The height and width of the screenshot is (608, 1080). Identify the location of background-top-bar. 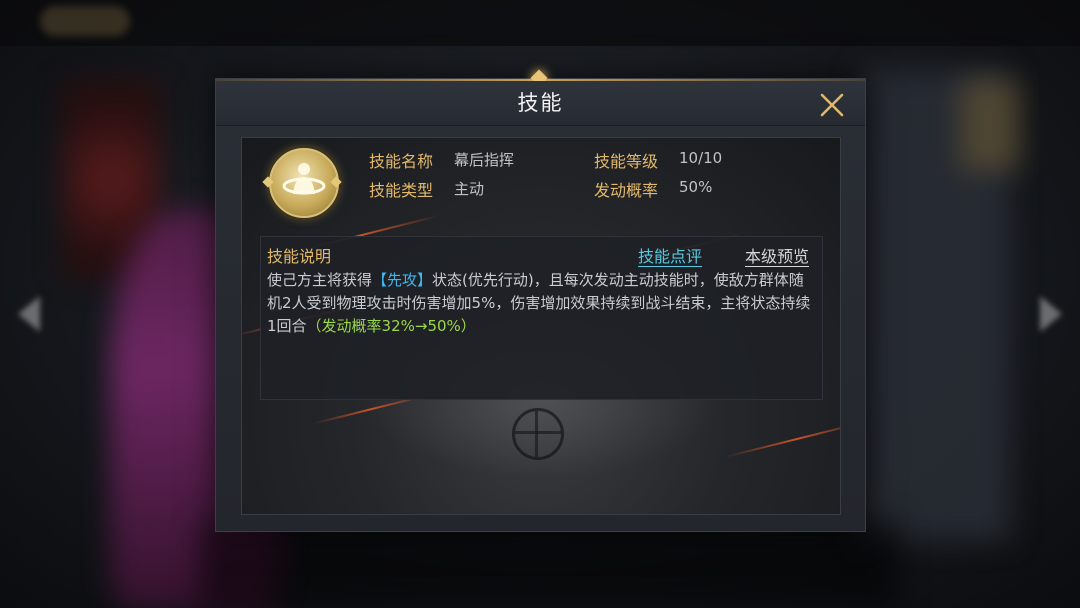
(540, 23).